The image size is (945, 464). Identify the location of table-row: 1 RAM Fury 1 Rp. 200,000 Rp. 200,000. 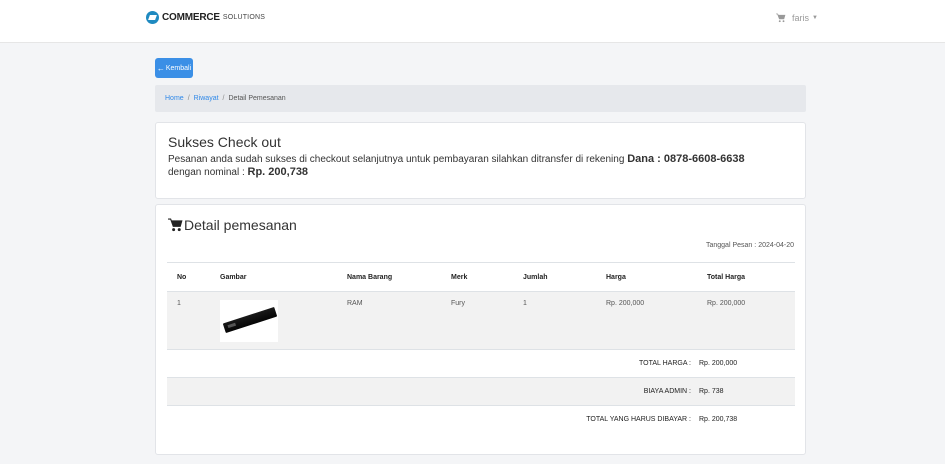
(481, 320).